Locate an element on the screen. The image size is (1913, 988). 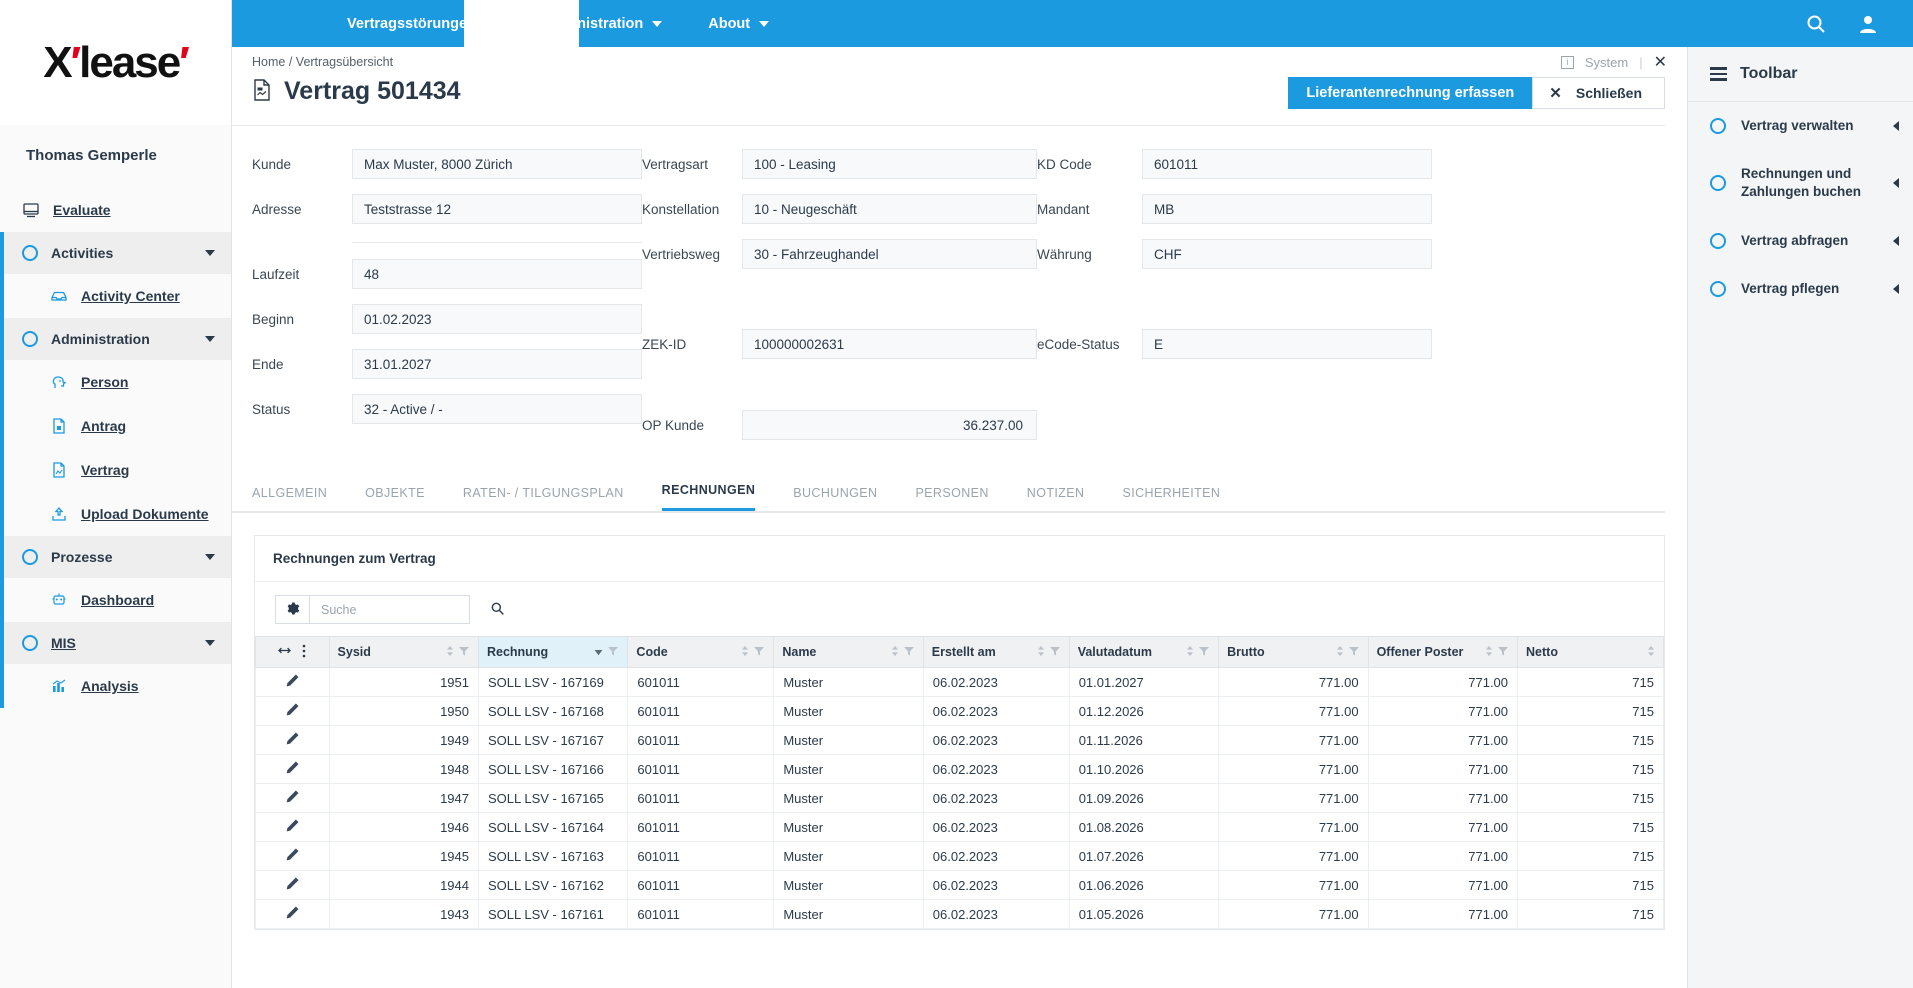
sidebar-item-vertrag: Vertrag is located at coordinates (115, 470).